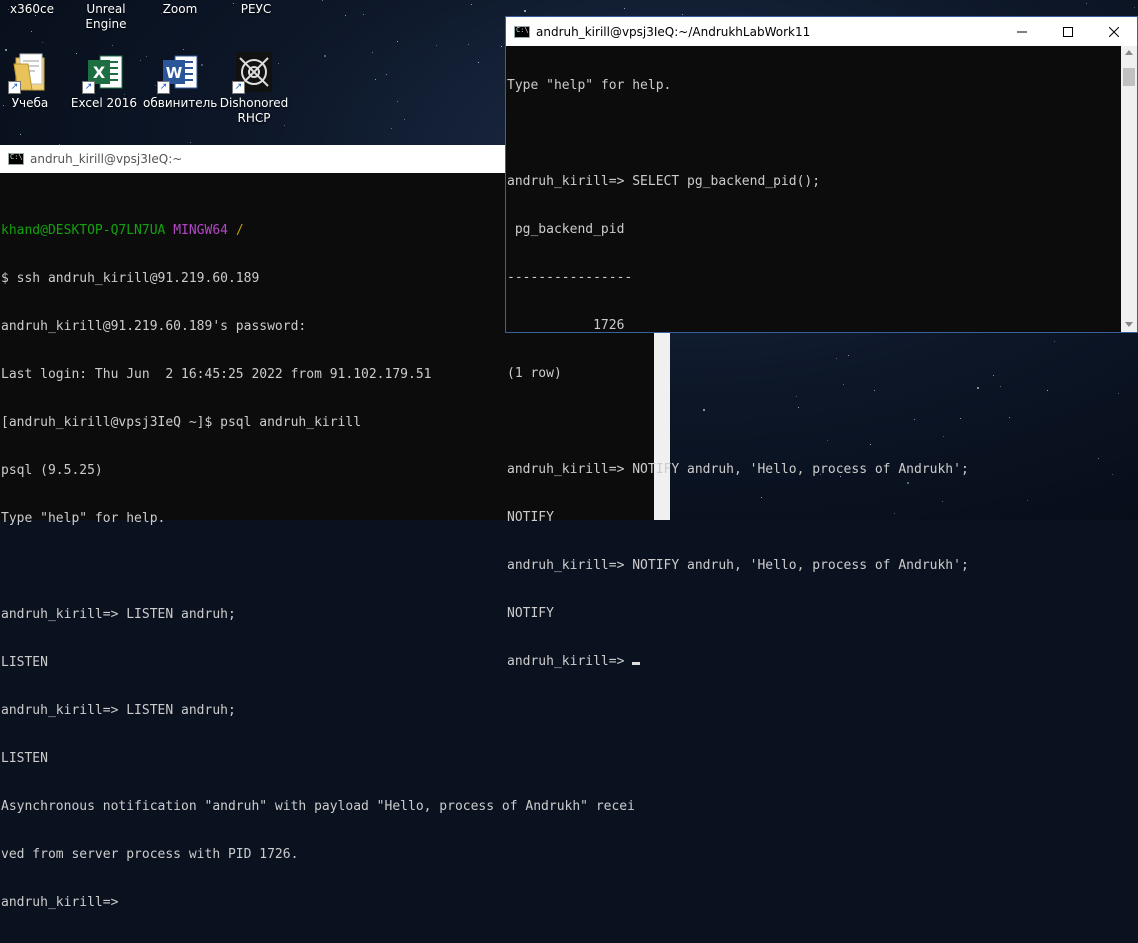  Describe the element at coordinates (1129, 52) in the screenshot. I see `scroll-up-icon` at that location.